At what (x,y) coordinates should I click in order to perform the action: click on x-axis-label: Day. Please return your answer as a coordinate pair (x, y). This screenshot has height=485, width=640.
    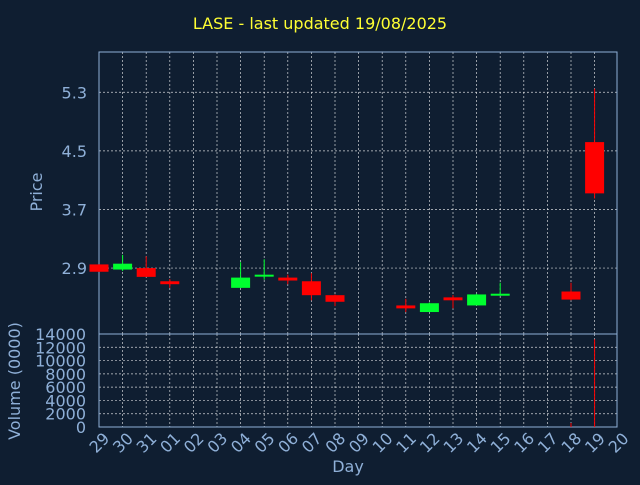
    Looking at the image, I should click on (348, 466).